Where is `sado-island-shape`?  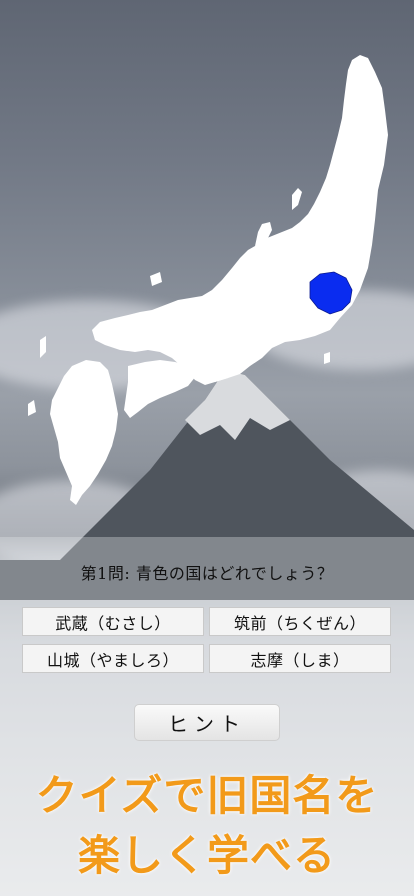
sado-island-shape is located at coordinates (297, 199).